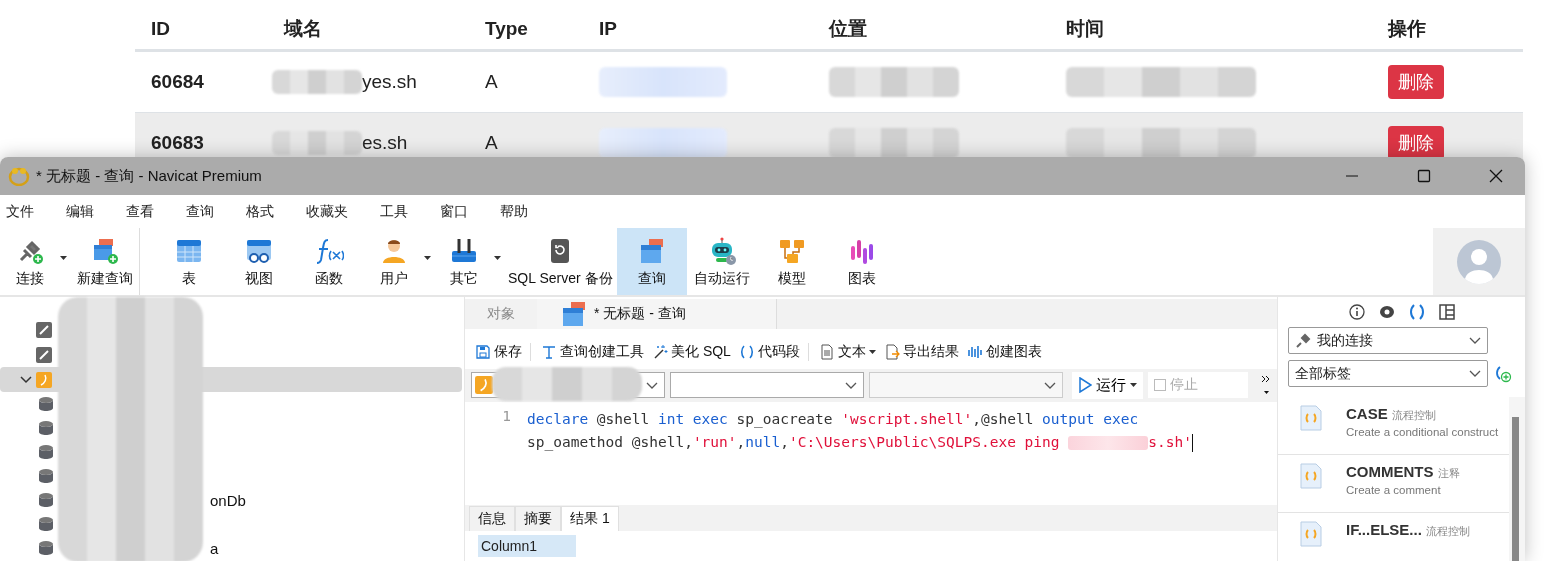 This screenshot has height=561, width=1561. I want to click on toolbar-button: 导出结果, so click(921, 352).